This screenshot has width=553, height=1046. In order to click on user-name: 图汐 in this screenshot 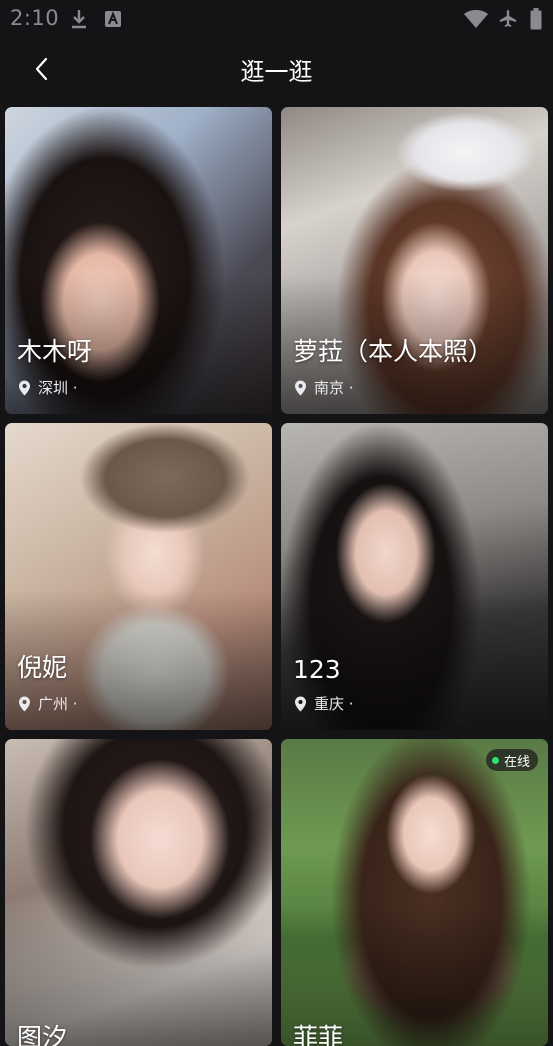, I will do `click(42, 1034)`.